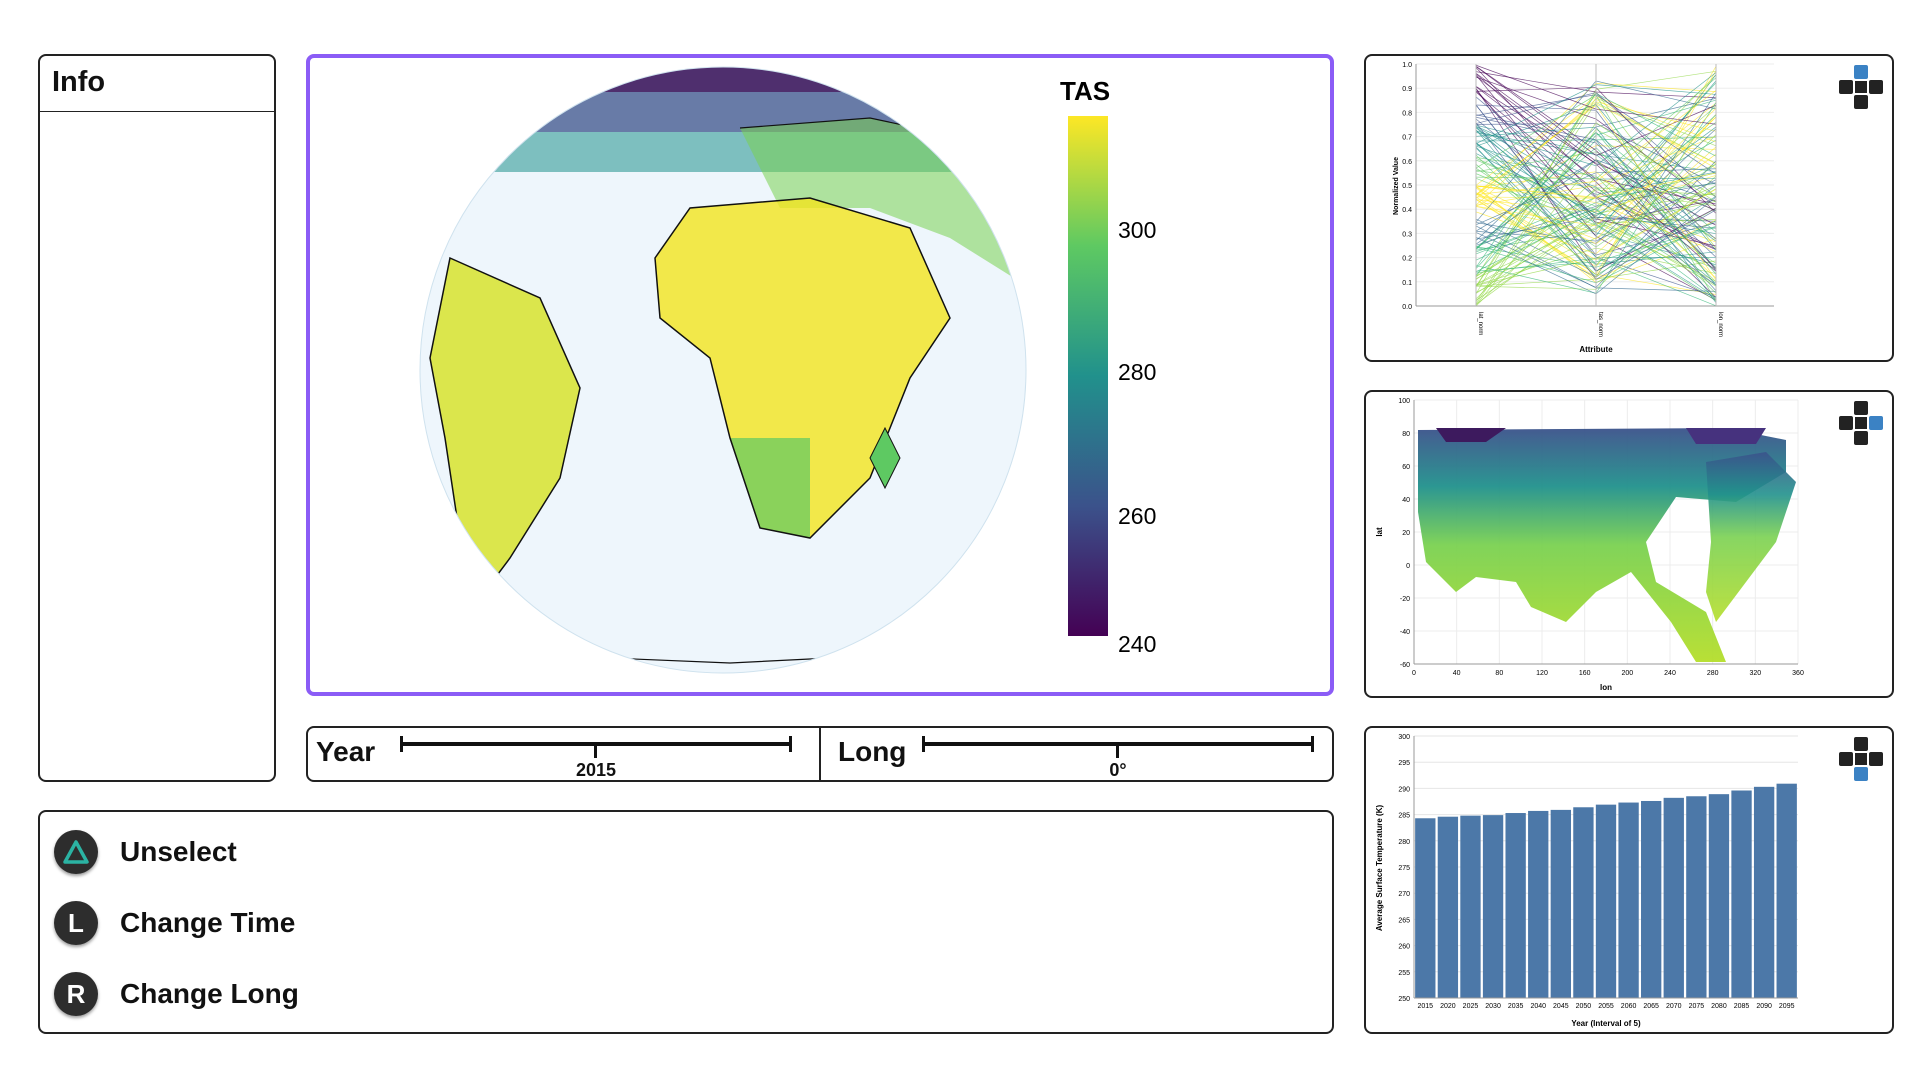 The height and width of the screenshot is (1080, 1920). Describe the element at coordinates (1407, 162) in the screenshot. I see `pc-ytick: 0.6` at that location.